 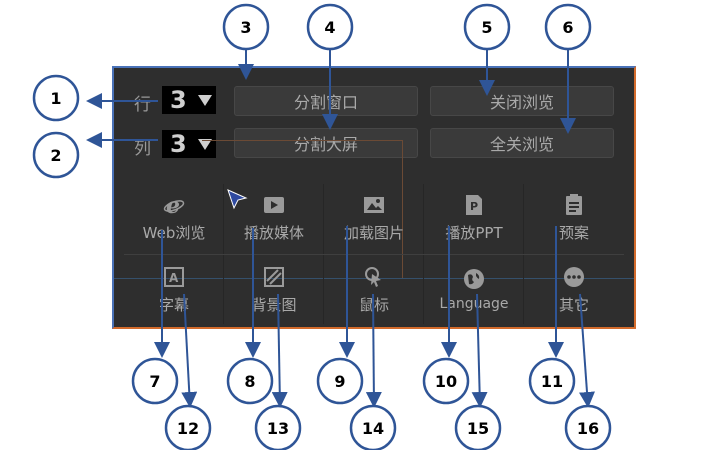 I want to click on tool-label: 加载图片, so click(x=373, y=232).